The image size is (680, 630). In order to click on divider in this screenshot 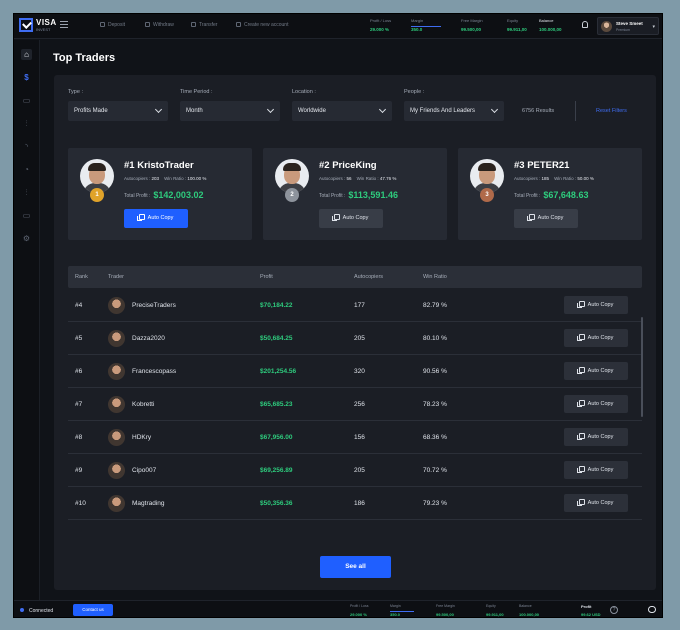, I will do `click(575, 111)`.